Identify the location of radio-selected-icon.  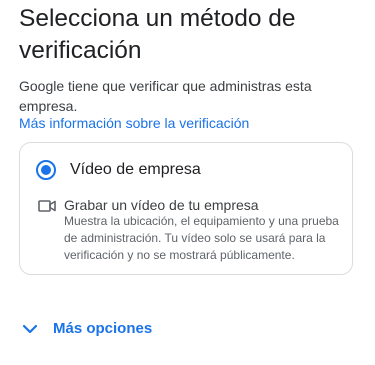
(46, 170).